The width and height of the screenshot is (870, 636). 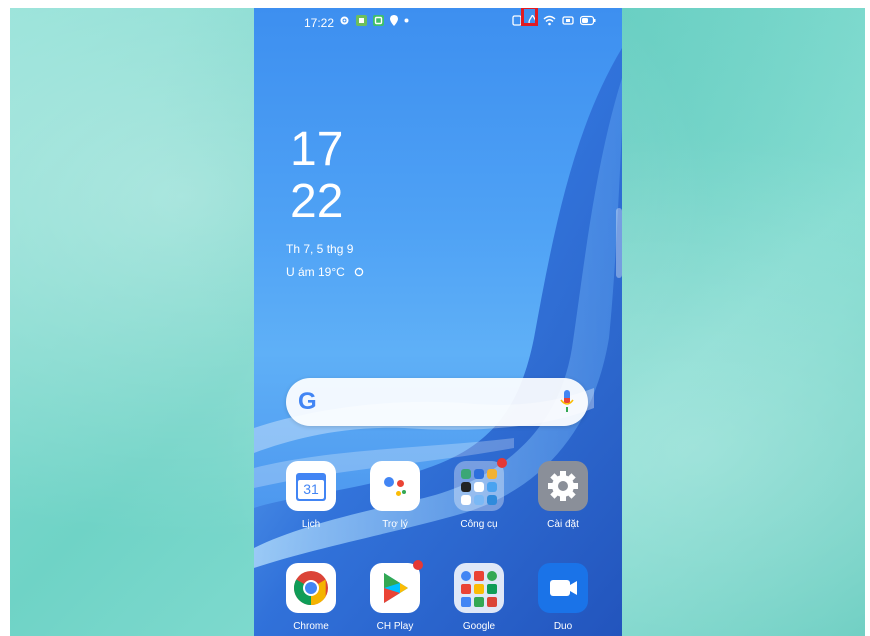 I want to click on app-label: Duo, so click(x=563, y=626).